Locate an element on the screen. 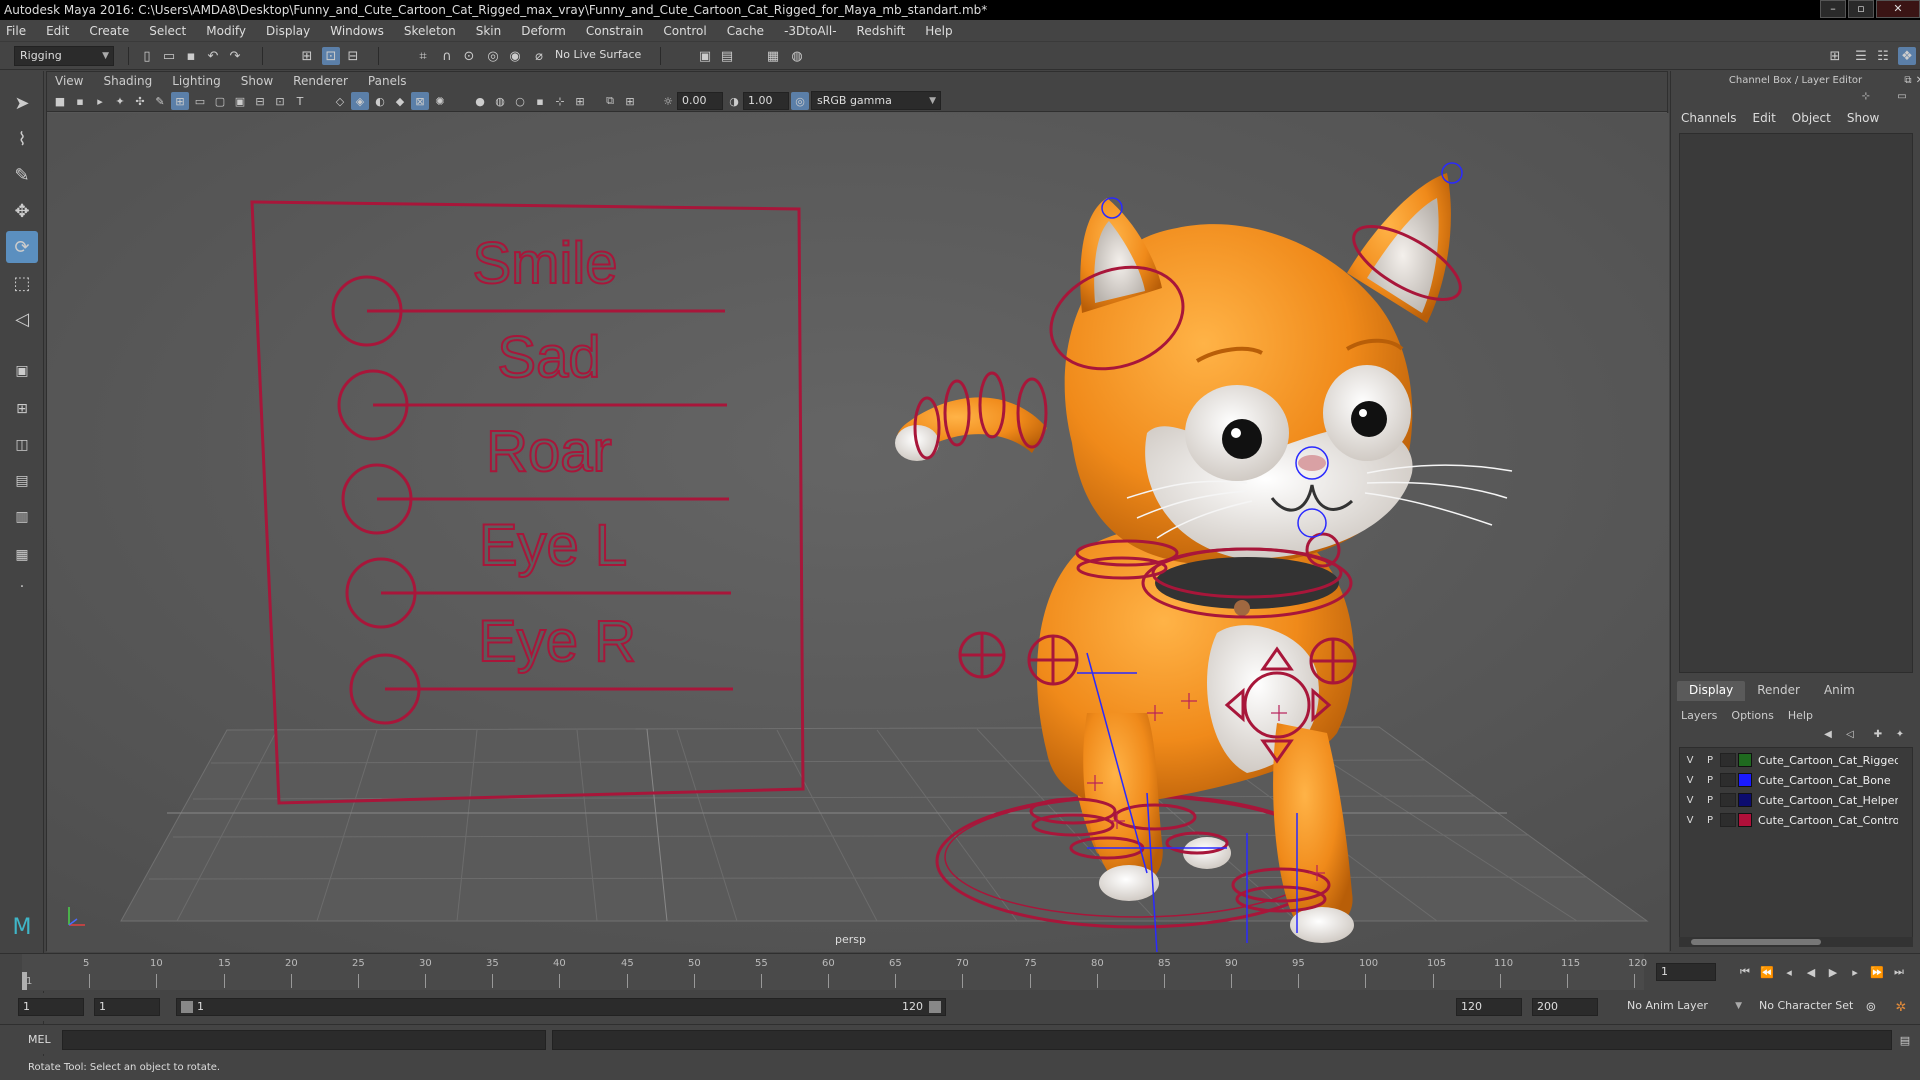 The width and height of the screenshot is (1920, 1080). tab-render: Render is located at coordinates (1778, 691).